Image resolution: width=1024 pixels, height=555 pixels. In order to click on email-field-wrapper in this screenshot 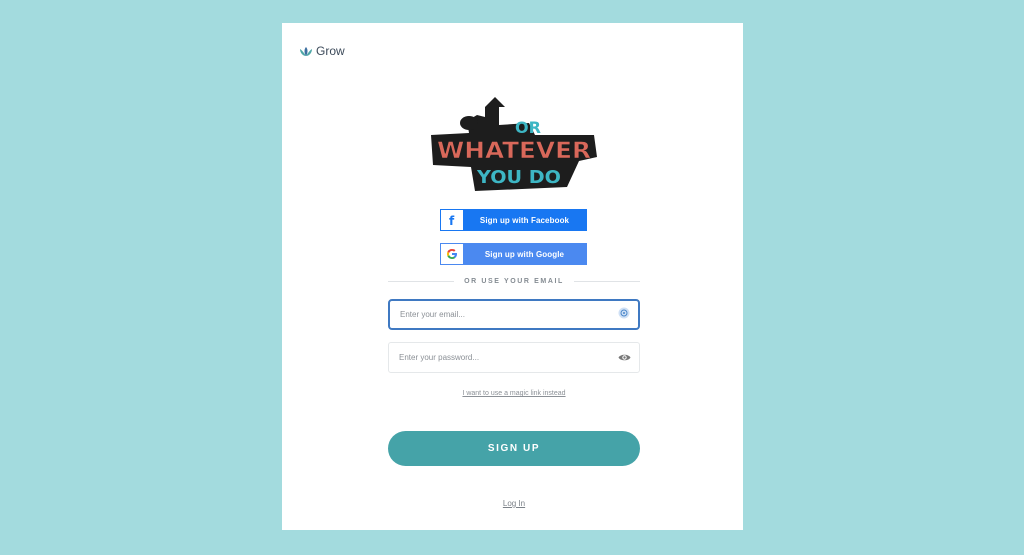, I will do `click(514, 314)`.